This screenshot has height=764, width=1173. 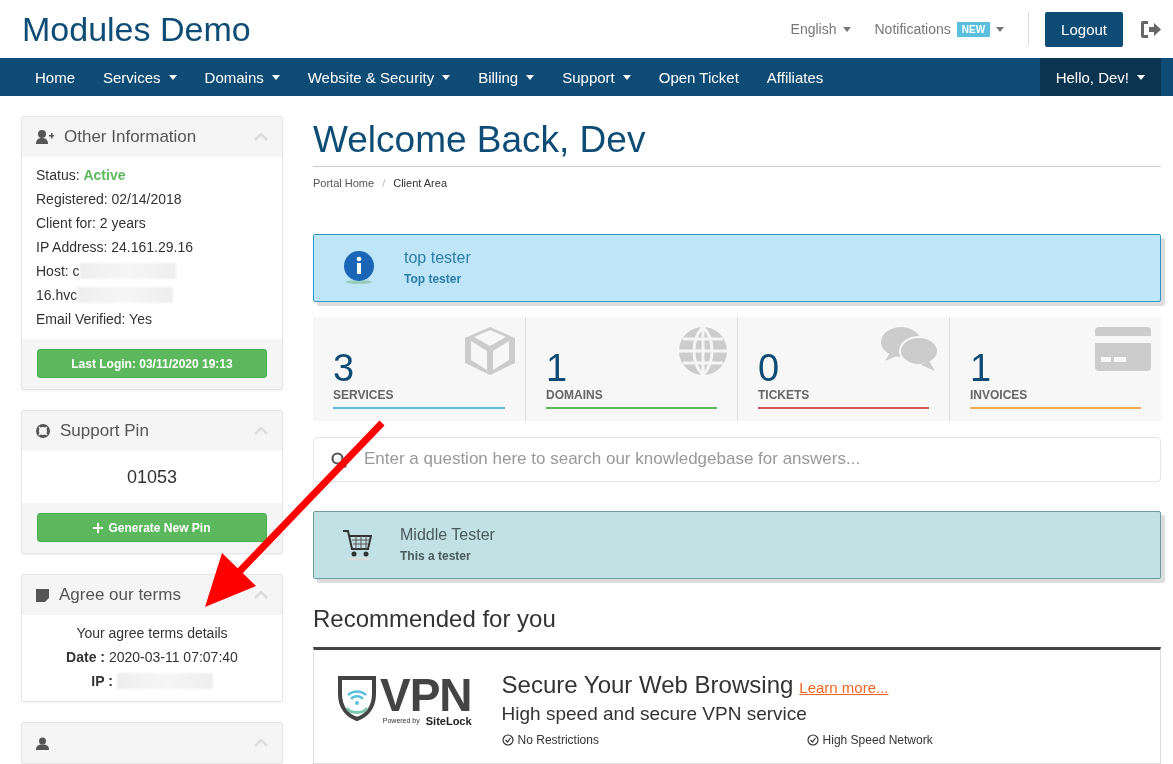 I want to click on user-menu: Hello, Dev!, so click(x=1100, y=77).